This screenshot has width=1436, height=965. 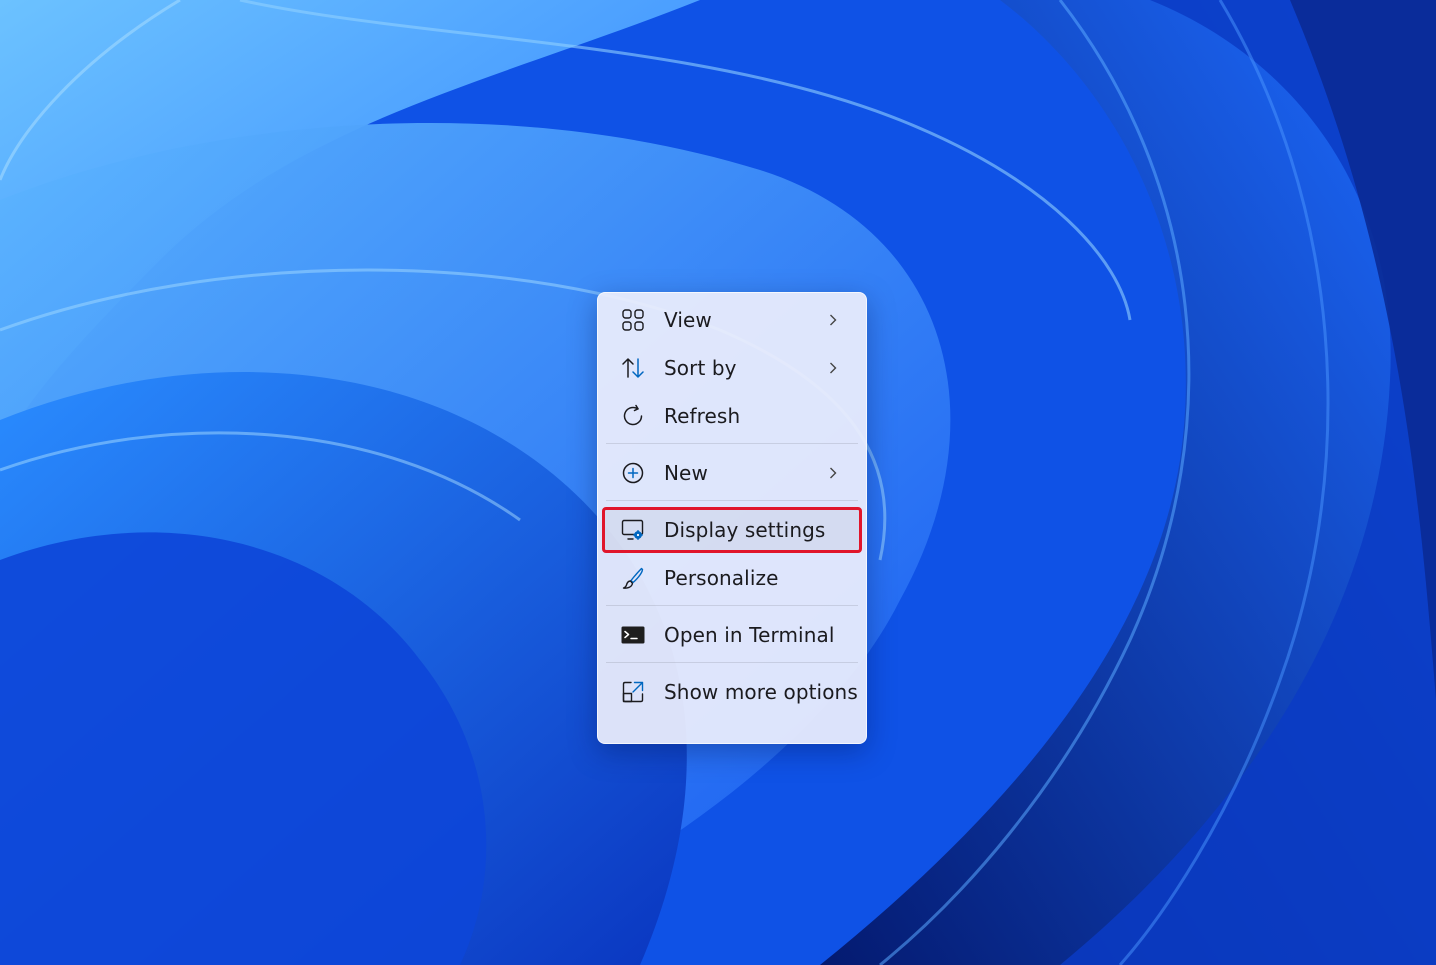 What do you see at coordinates (732, 320) in the screenshot?
I see `menu-item-view: View` at bounding box center [732, 320].